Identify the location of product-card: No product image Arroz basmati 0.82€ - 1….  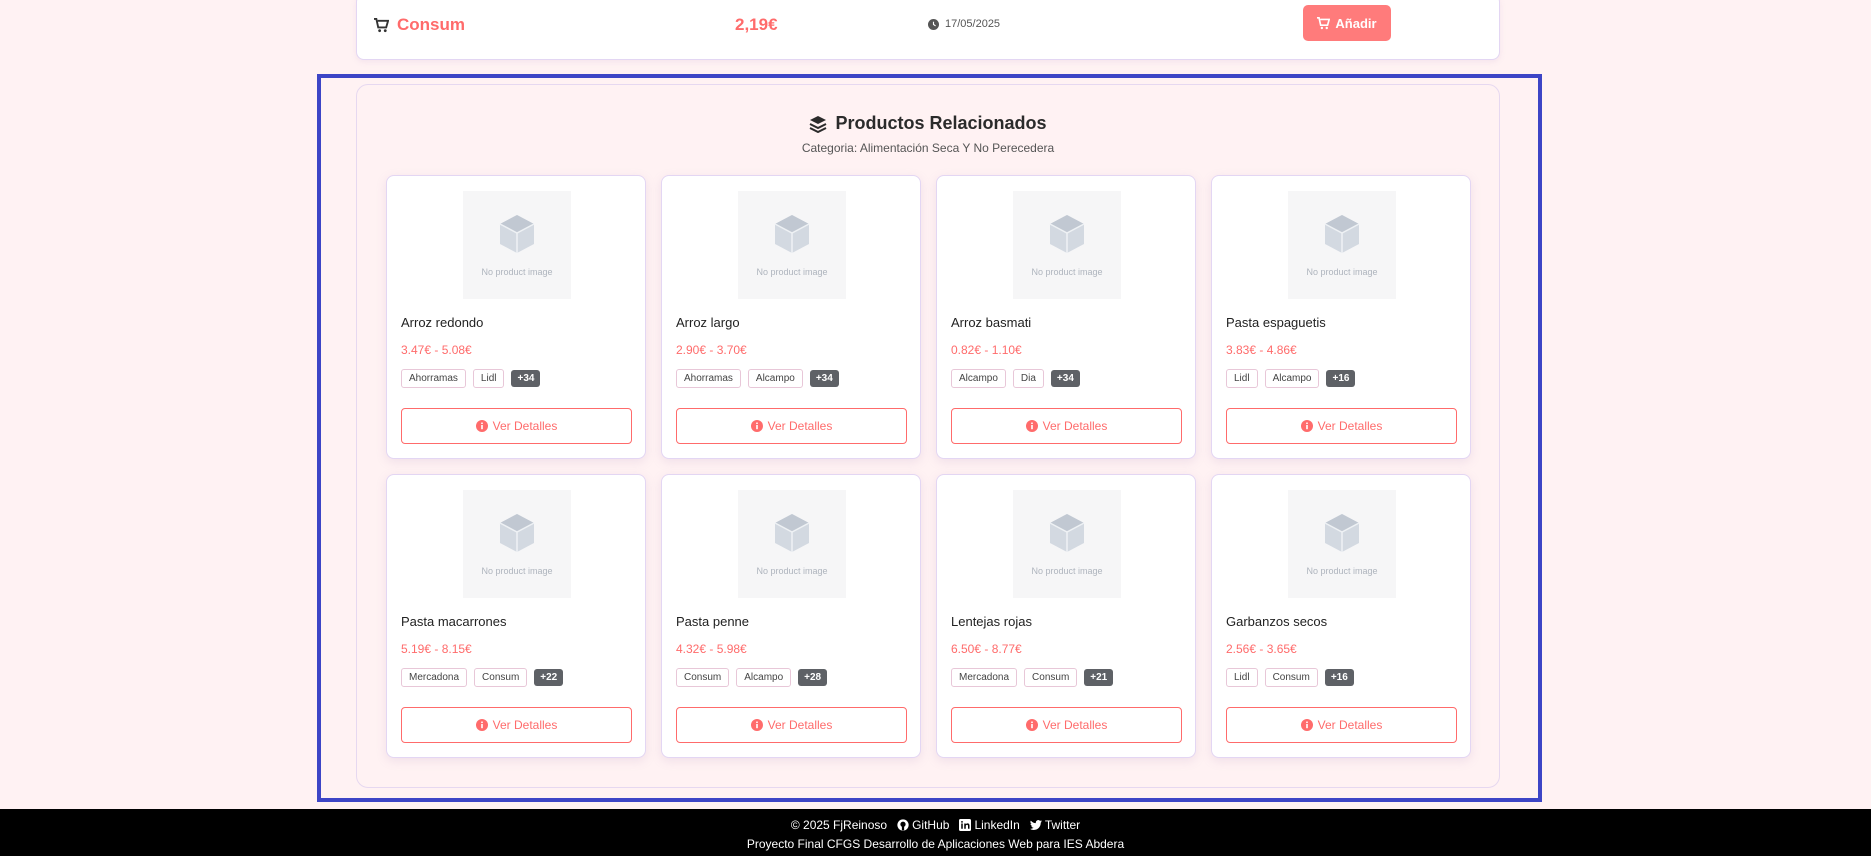
(1066, 317).